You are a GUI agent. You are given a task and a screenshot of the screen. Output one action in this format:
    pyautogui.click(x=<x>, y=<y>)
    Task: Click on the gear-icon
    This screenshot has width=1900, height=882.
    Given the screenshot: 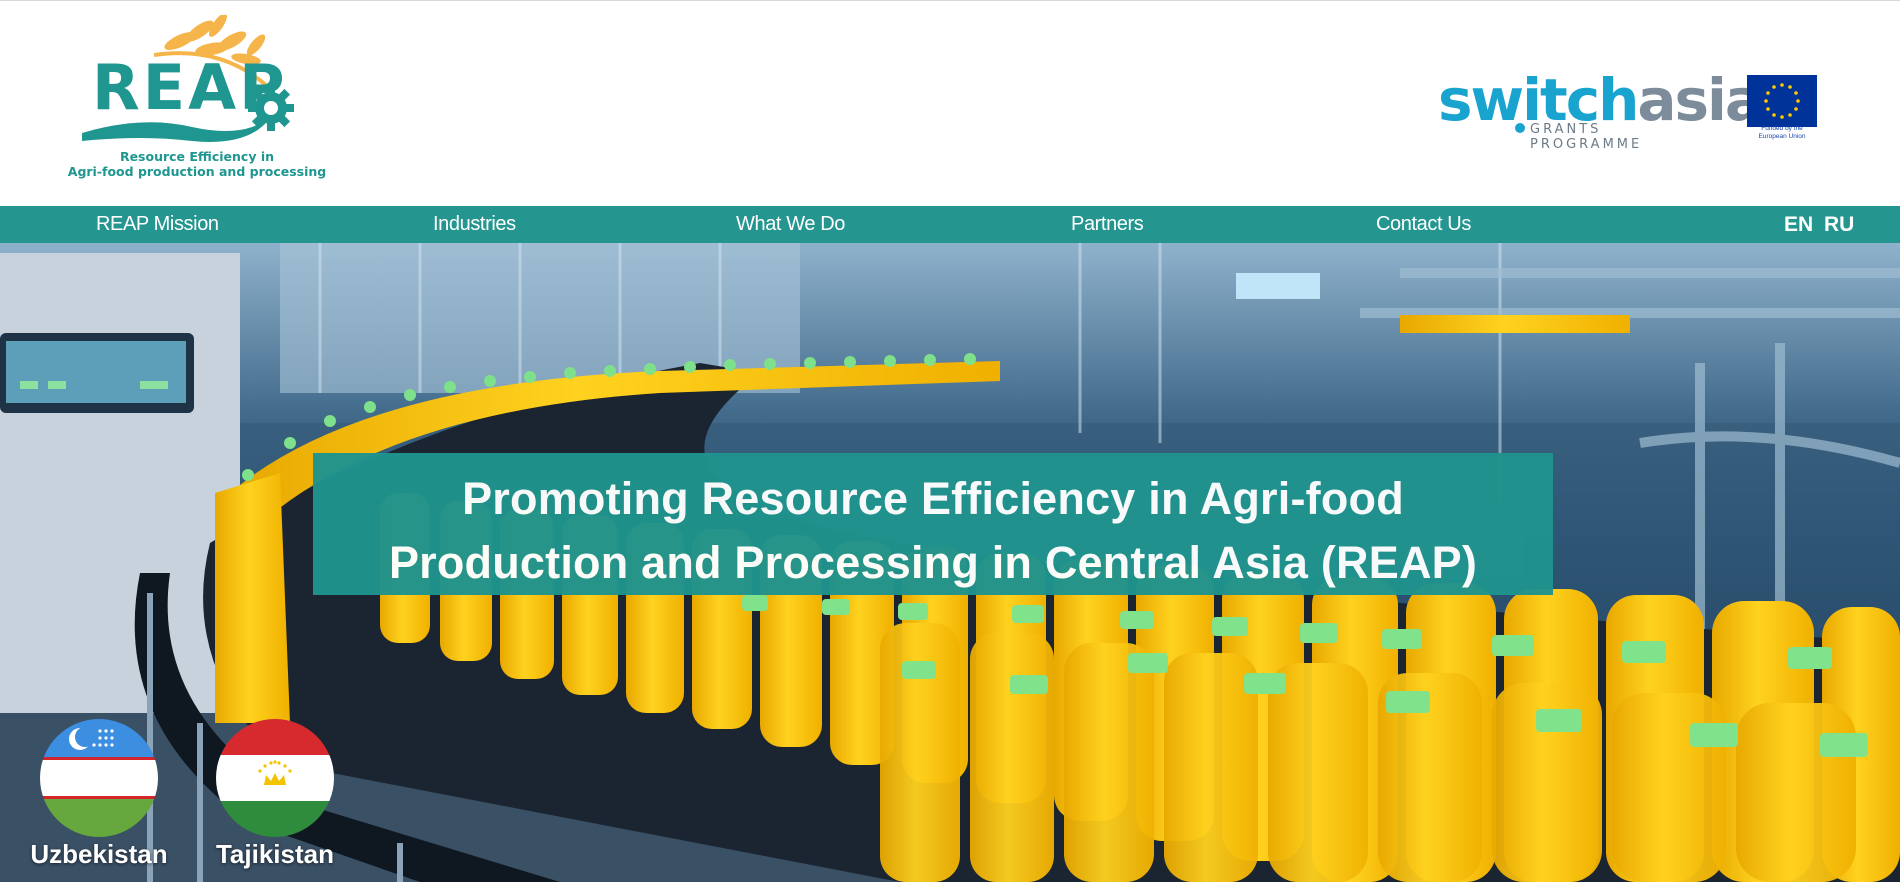 What is the action you would take?
    pyautogui.click(x=271, y=108)
    